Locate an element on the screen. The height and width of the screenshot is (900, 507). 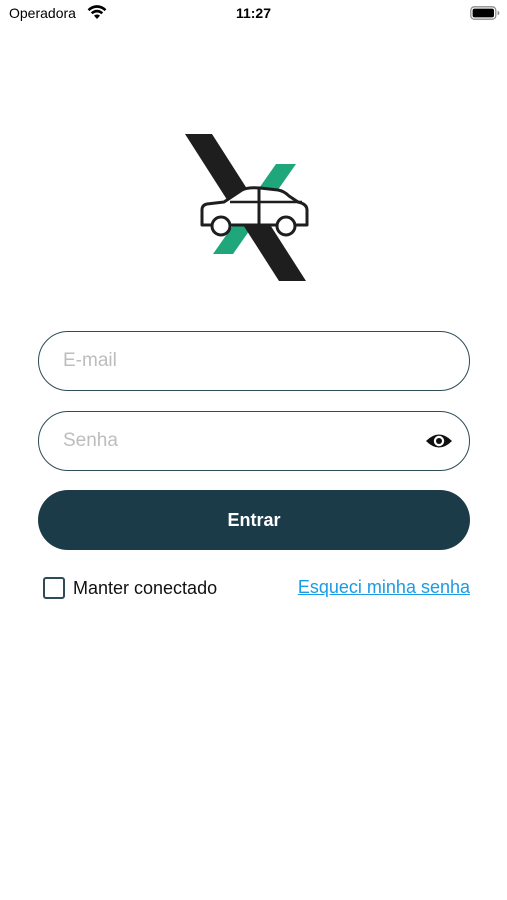
battery-icon is located at coordinates (485, 13).